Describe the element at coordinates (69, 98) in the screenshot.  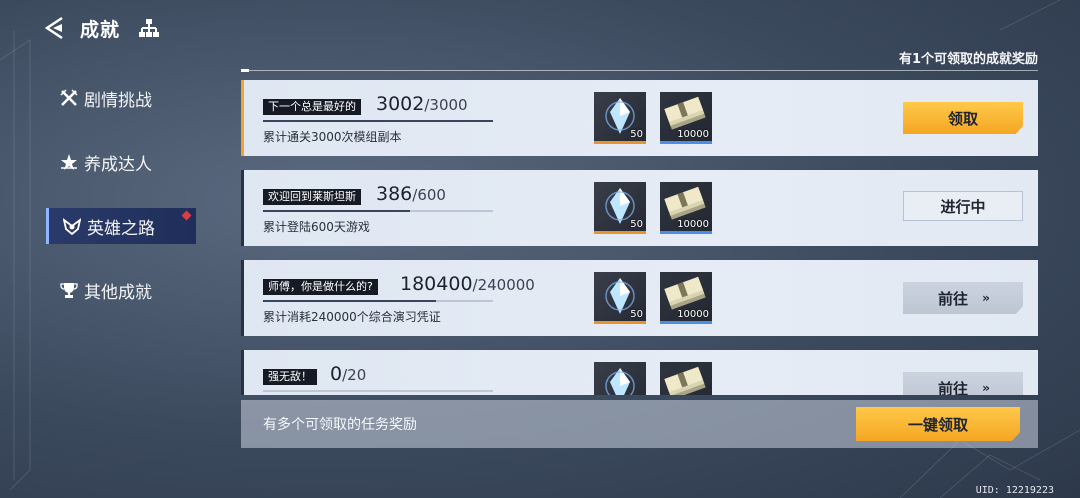
I see `crossed-swords-icon` at that location.